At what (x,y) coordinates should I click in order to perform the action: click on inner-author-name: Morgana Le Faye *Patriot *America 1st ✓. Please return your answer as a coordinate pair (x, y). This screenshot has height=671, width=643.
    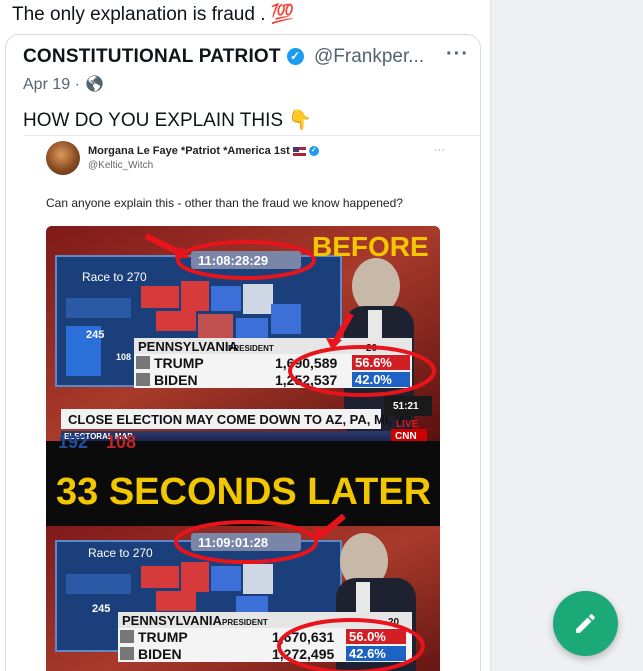
    Looking at the image, I should click on (203, 151).